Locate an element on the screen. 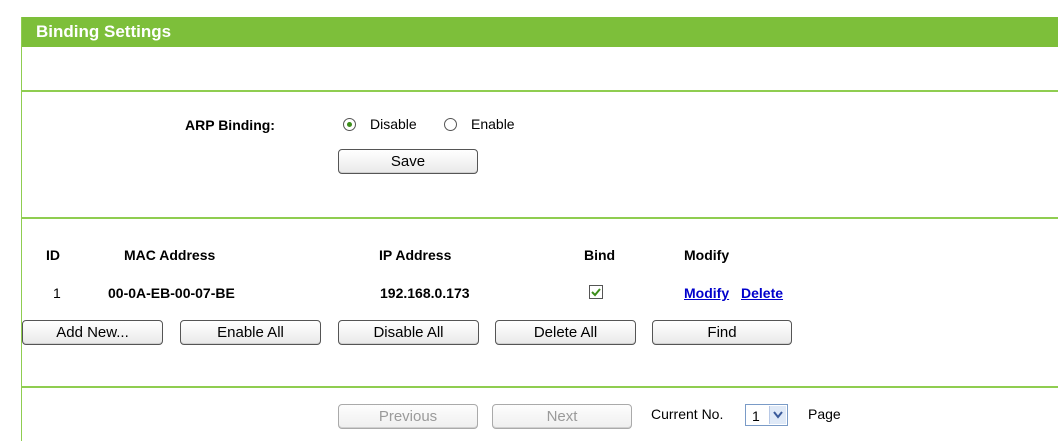  column-header-modify: Modify is located at coordinates (707, 255).